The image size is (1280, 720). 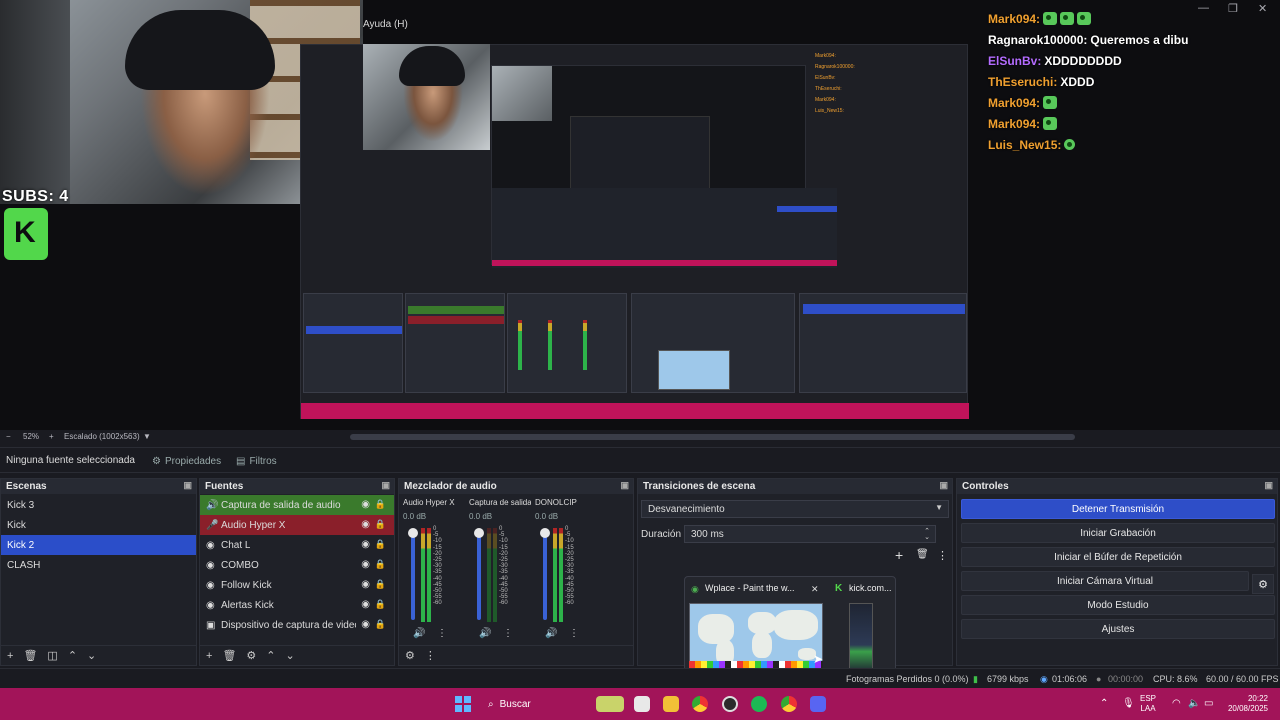 What do you see at coordinates (30, 655) in the screenshot?
I see `remove-scene-icon: 🗑` at bounding box center [30, 655].